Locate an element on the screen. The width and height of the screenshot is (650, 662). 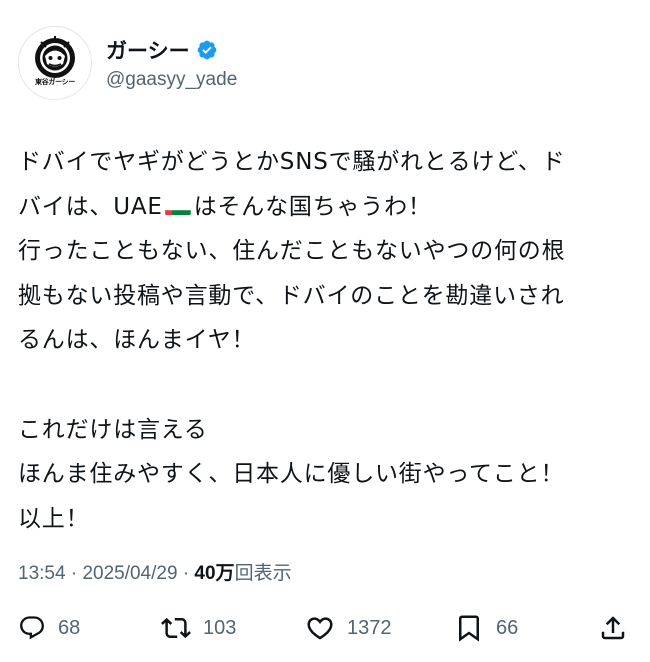
tweet-line: 以上！ is located at coordinates (54, 518).